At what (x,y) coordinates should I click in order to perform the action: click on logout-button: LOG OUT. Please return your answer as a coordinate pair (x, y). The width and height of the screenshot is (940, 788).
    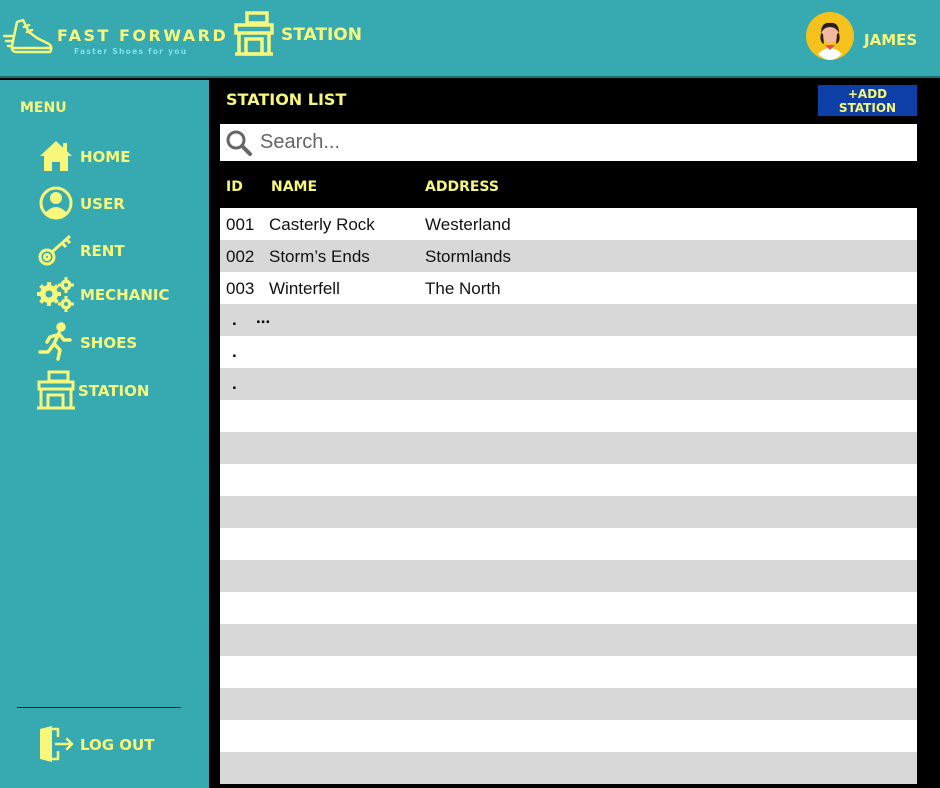
    Looking at the image, I should click on (121, 744).